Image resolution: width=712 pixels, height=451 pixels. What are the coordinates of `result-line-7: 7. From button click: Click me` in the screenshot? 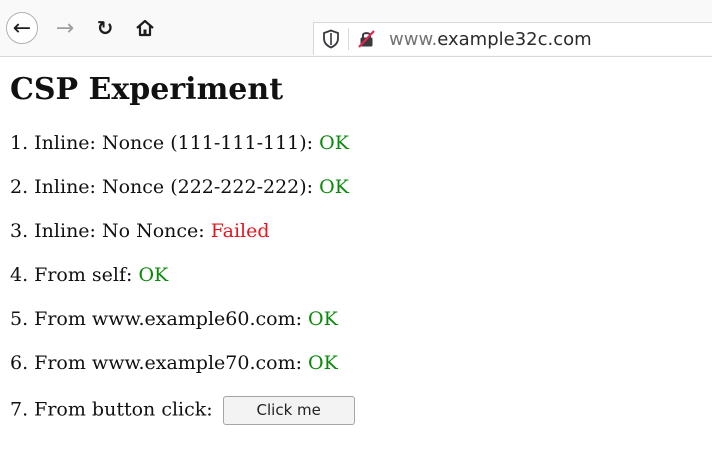 It's located at (182, 410).